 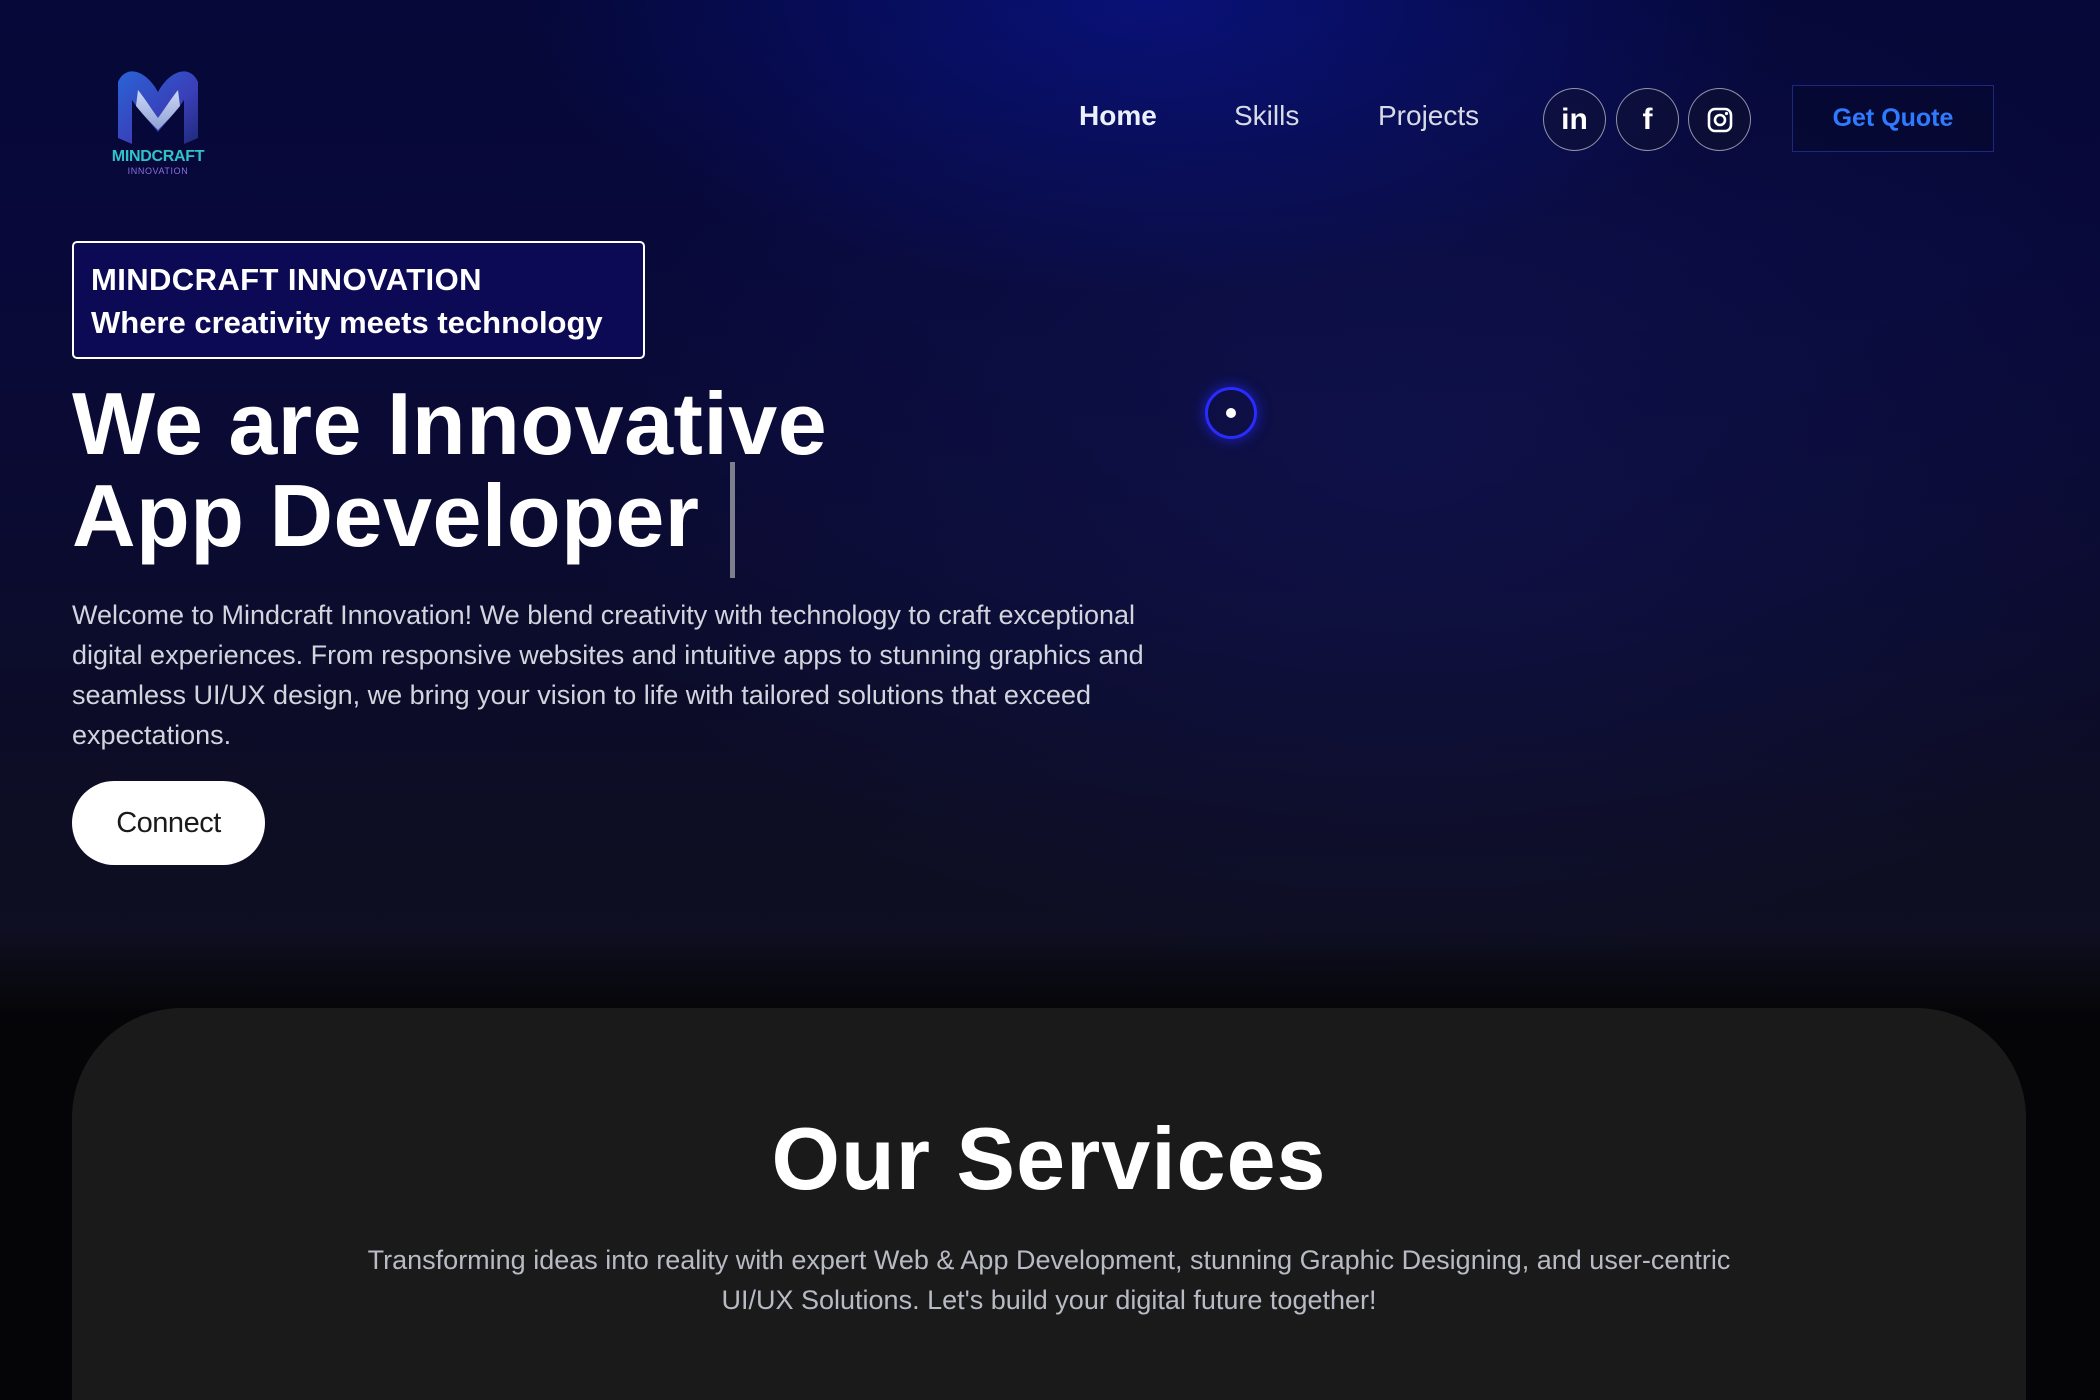 I want to click on instagram-button, so click(x=1719, y=119).